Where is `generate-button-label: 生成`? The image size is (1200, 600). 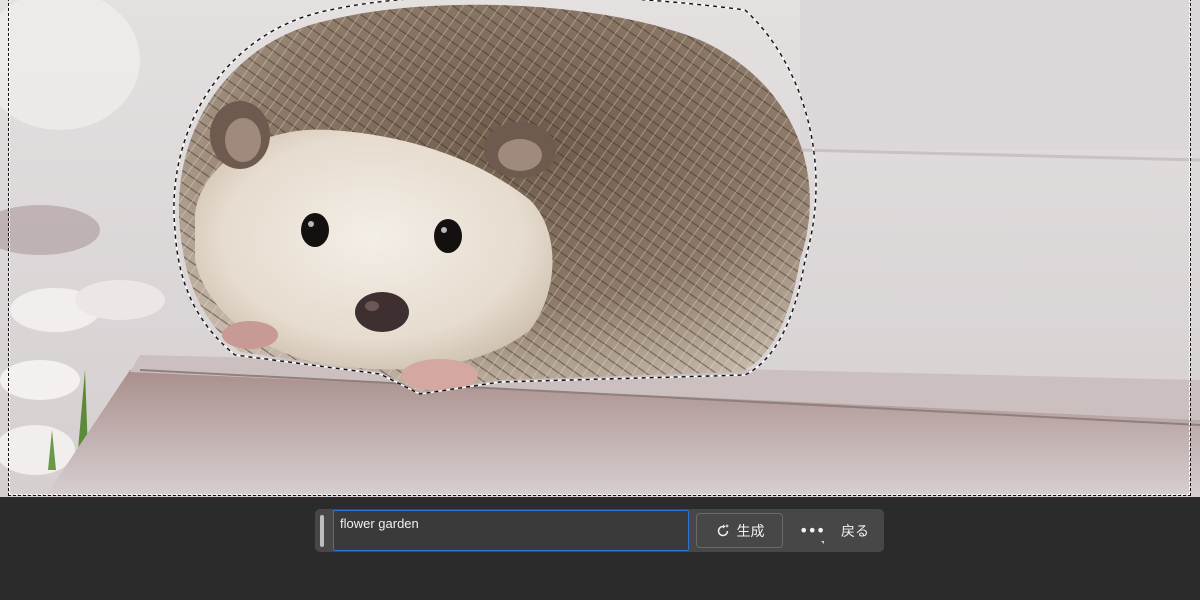
generate-button-label: 生成 is located at coordinates (750, 531).